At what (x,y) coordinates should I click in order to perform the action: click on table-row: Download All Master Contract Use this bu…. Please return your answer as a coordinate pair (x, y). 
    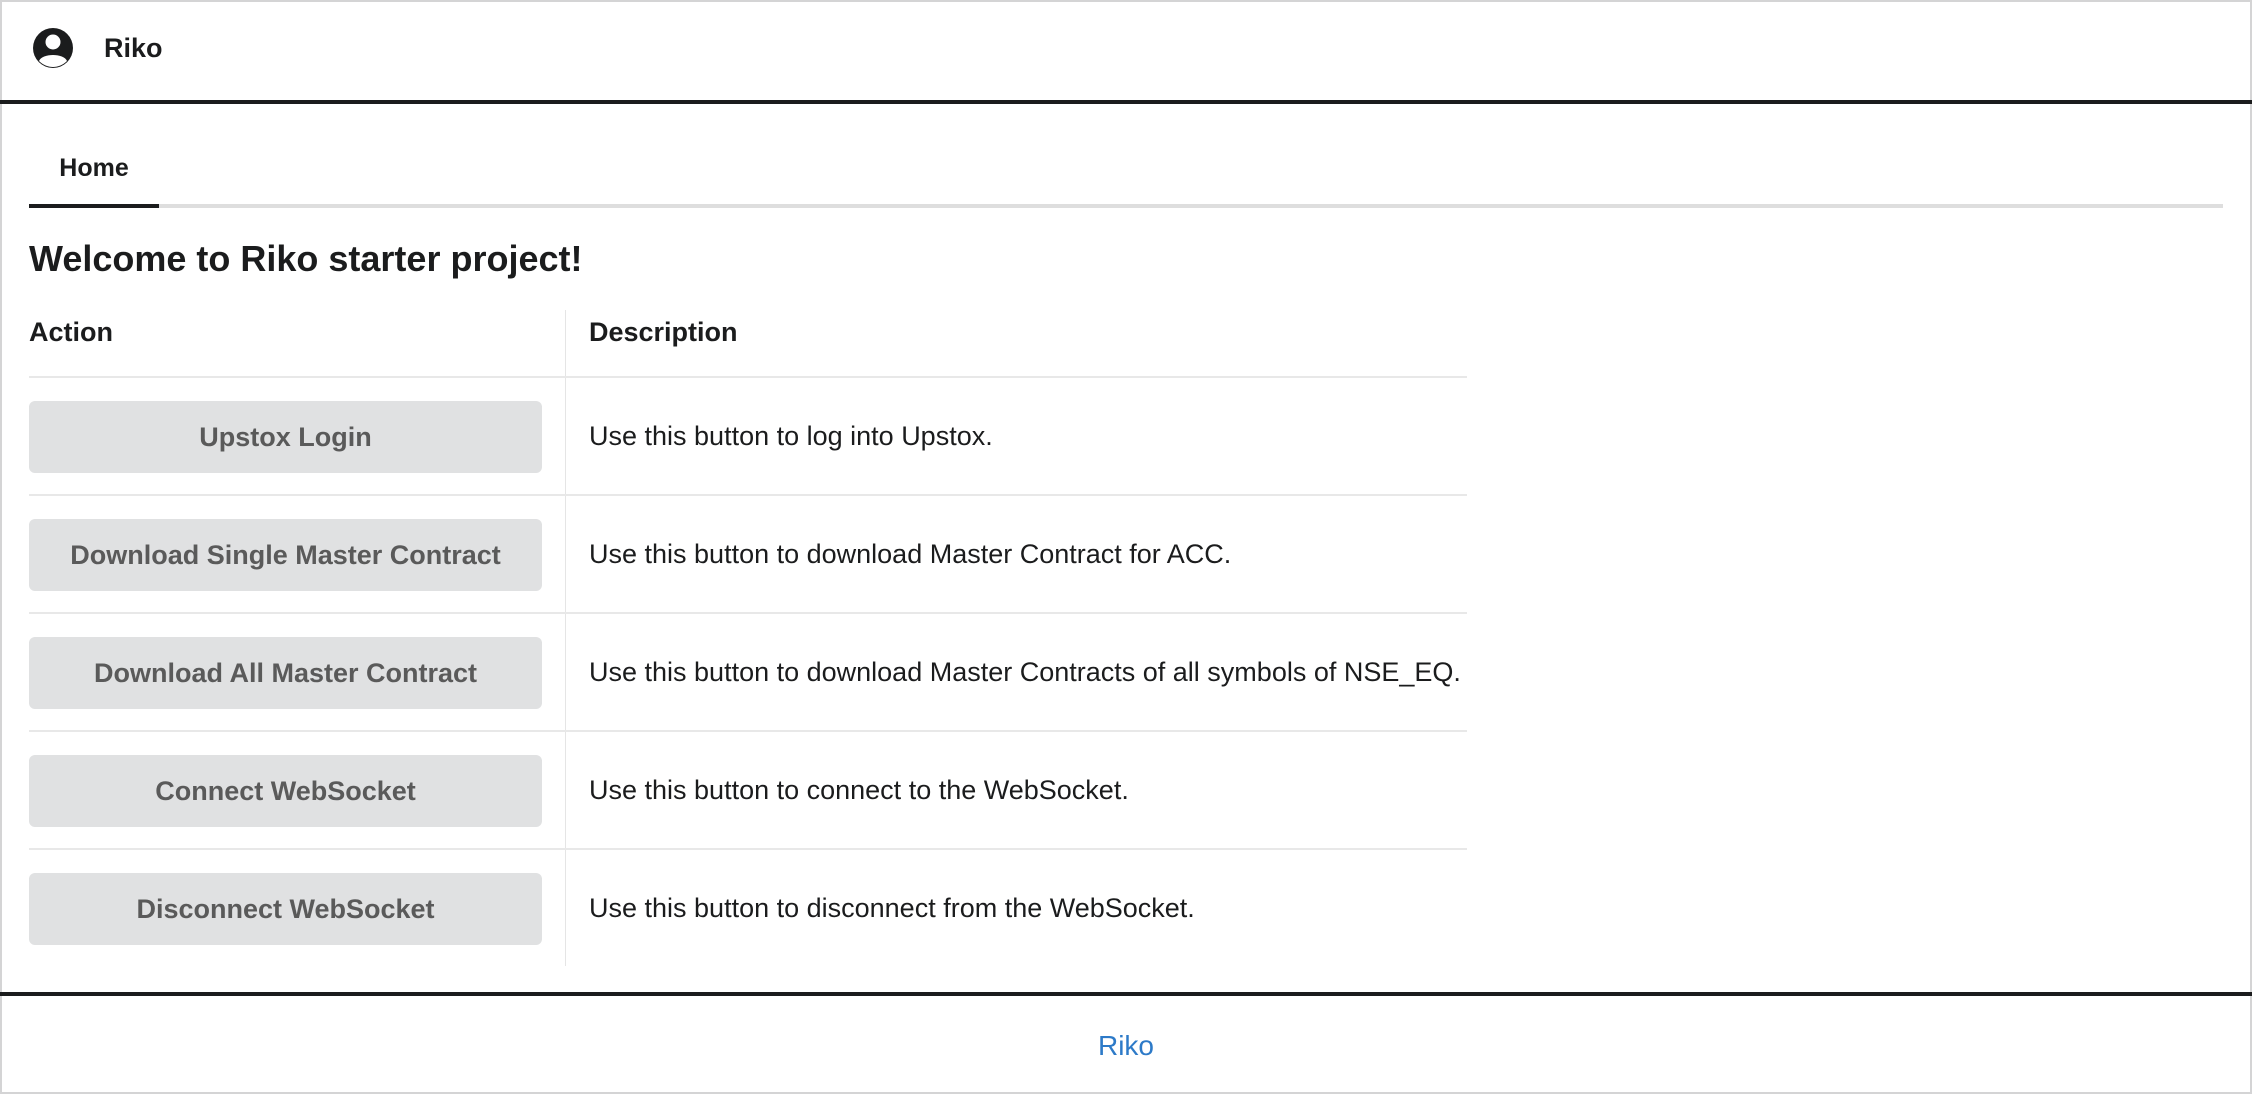
    Looking at the image, I should click on (748, 673).